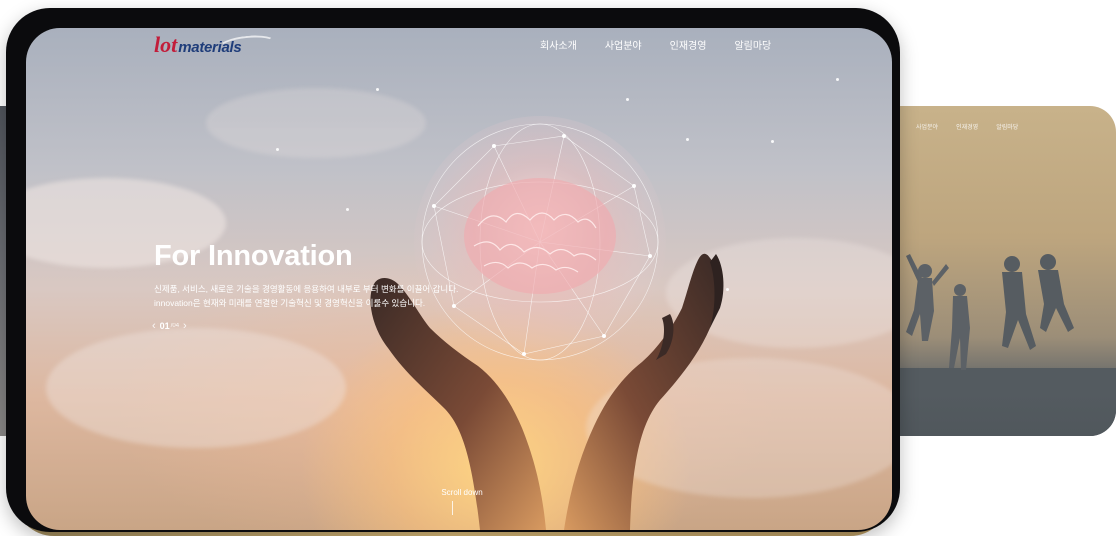 Image resolution: width=1116 pixels, height=536 pixels. What do you see at coordinates (253, 256) in the screenshot?
I see `hero-title: For Innovation` at bounding box center [253, 256].